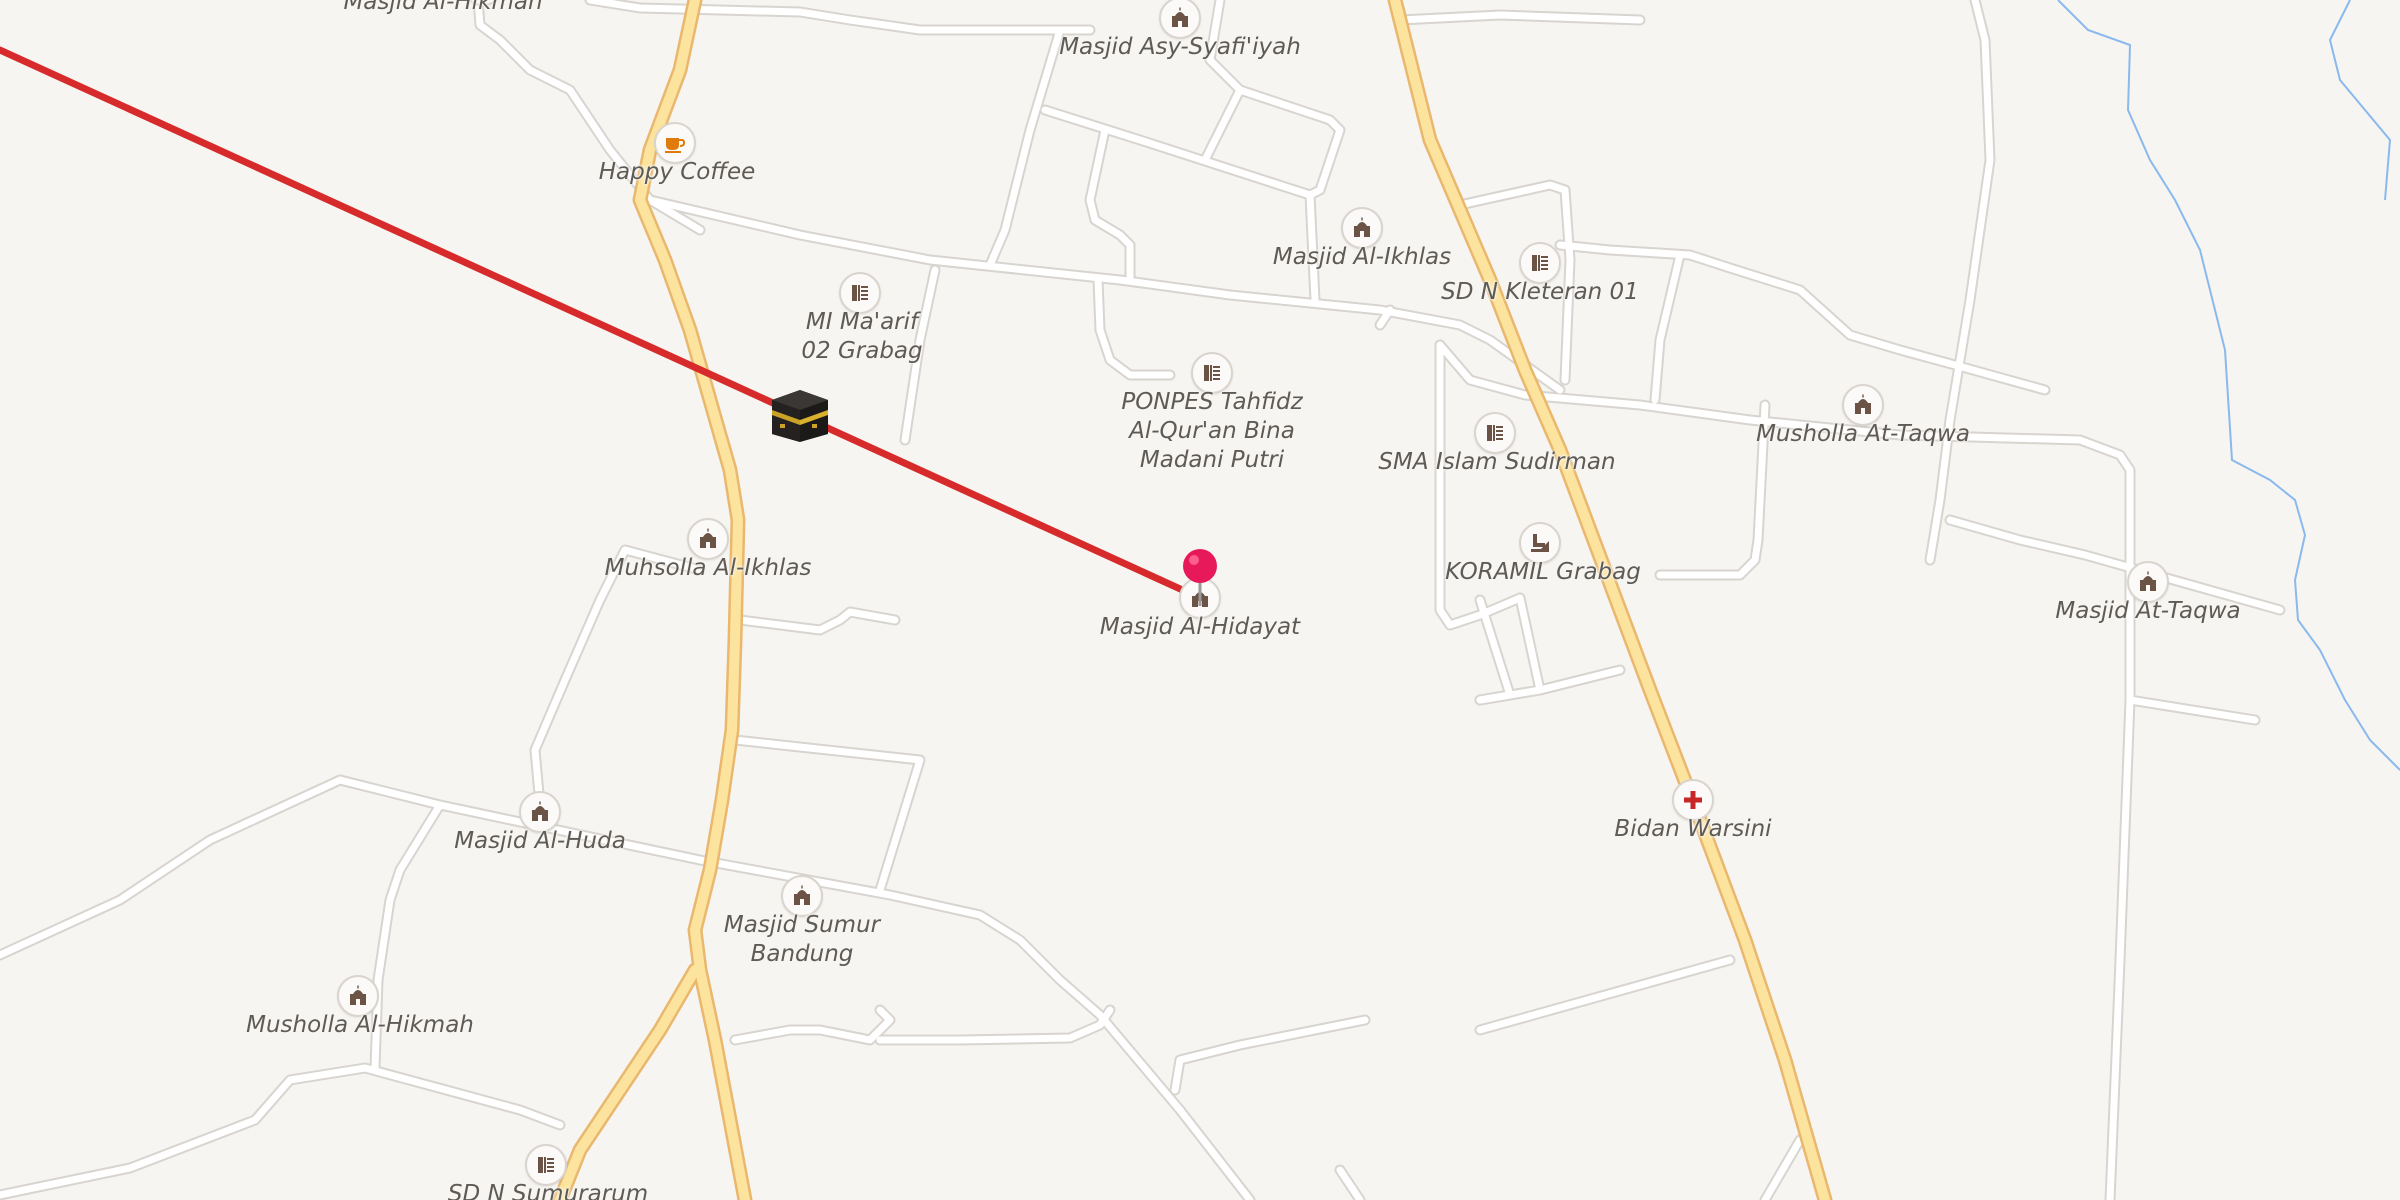 Image resolution: width=2400 pixels, height=1200 pixels. I want to click on poi-label: Musholla At-Taqwa, so click(1863, 434).